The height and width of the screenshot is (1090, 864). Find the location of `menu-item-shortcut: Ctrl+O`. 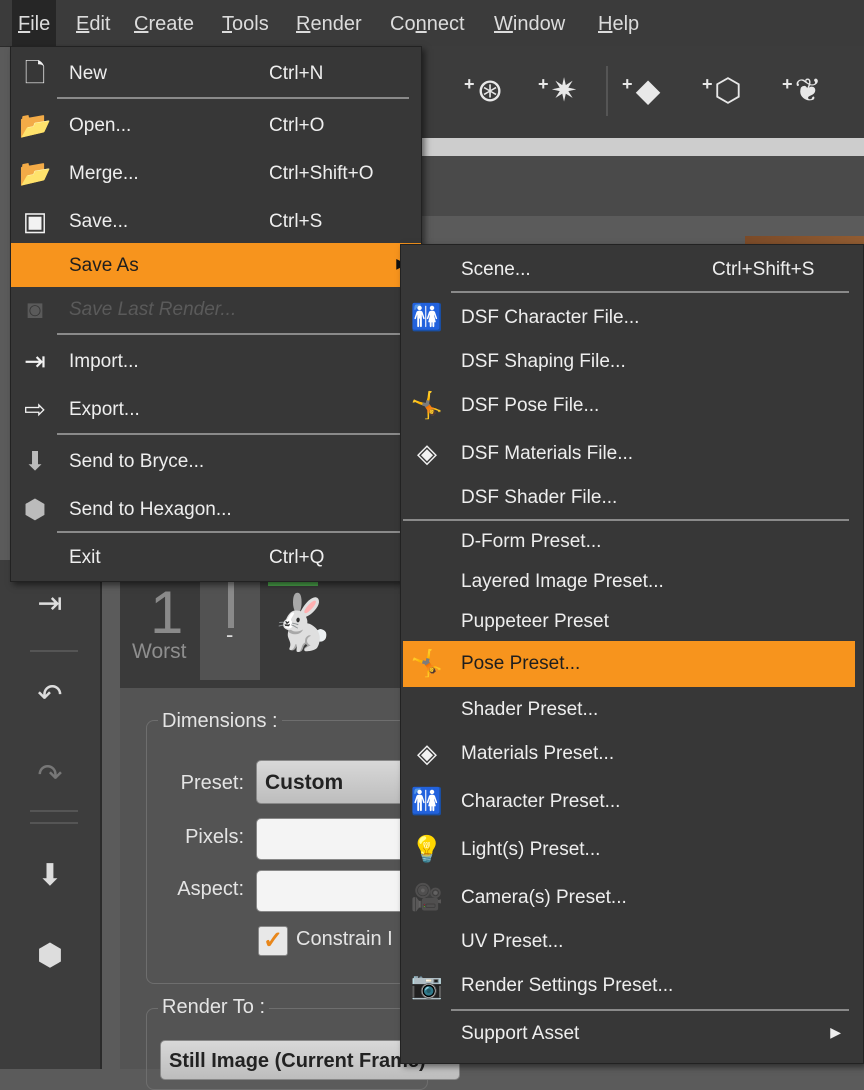

menu-item-shortcut: Ctrl+O is located at coordinates (297, 125).